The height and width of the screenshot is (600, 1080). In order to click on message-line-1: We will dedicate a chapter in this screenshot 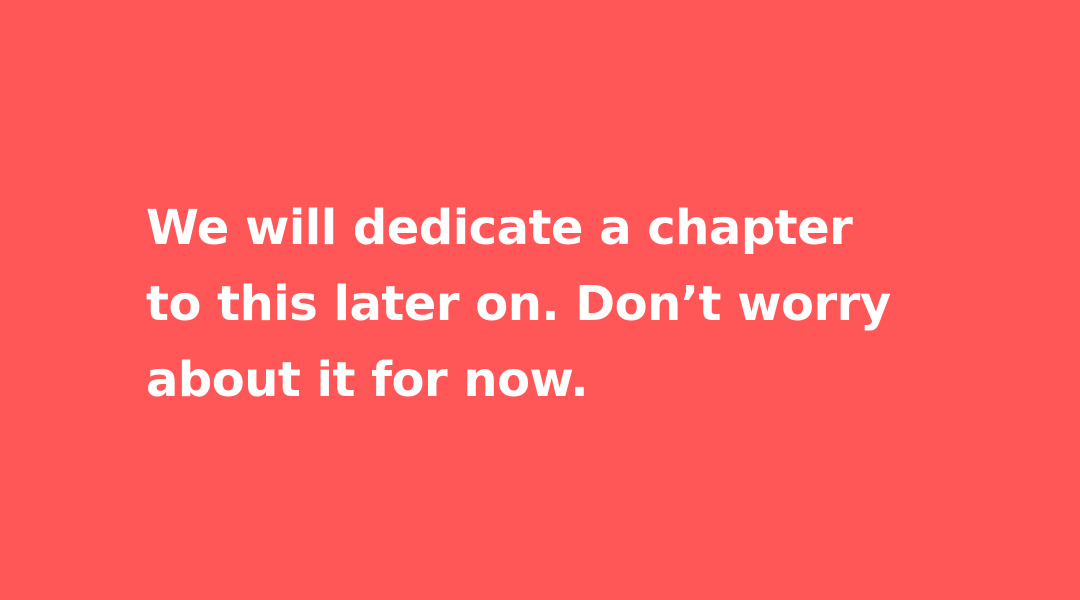, I will do `click(499, 228)`.